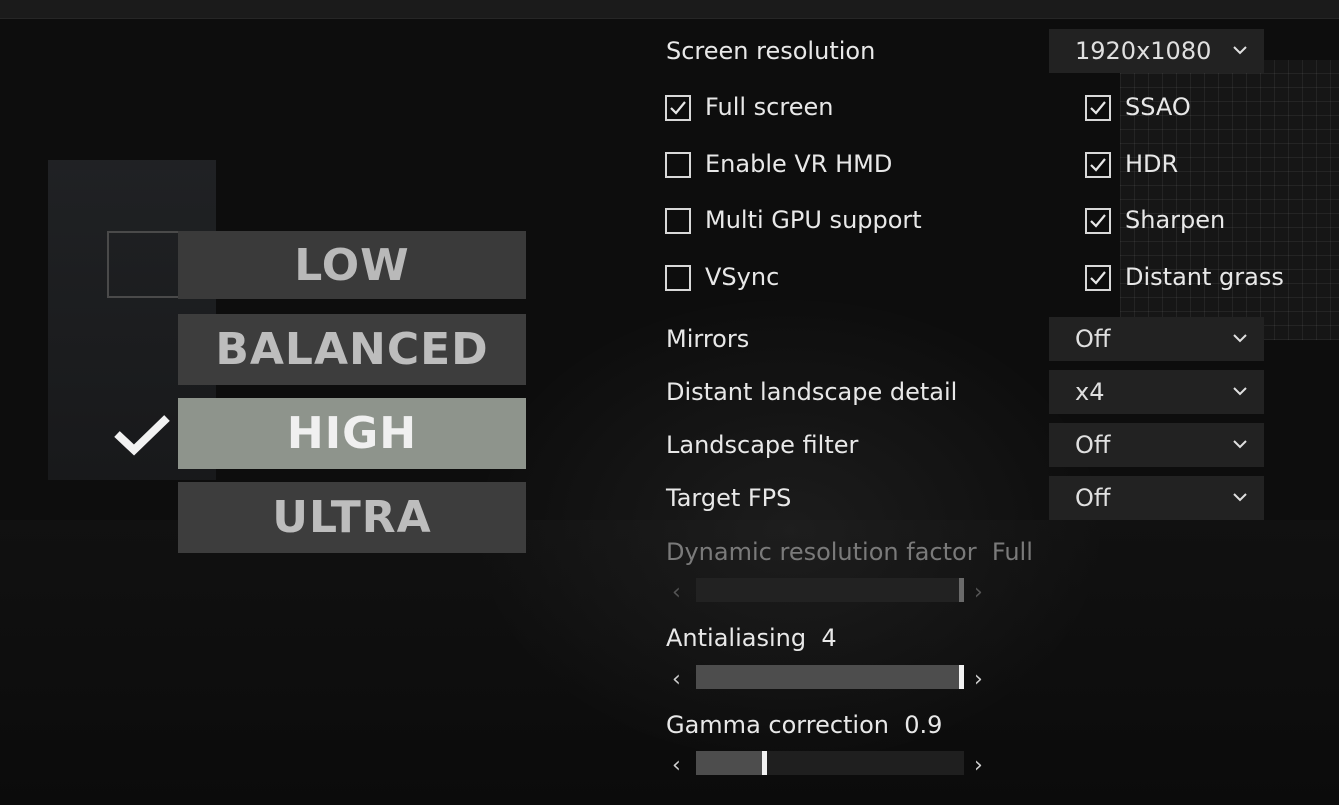 Image resolution: width=1339 pixels, height=805 pixels. Describe the element at coordinates (736, 638) in the screenshot. I see `antialiasing-title: Antialiasing` at that location.